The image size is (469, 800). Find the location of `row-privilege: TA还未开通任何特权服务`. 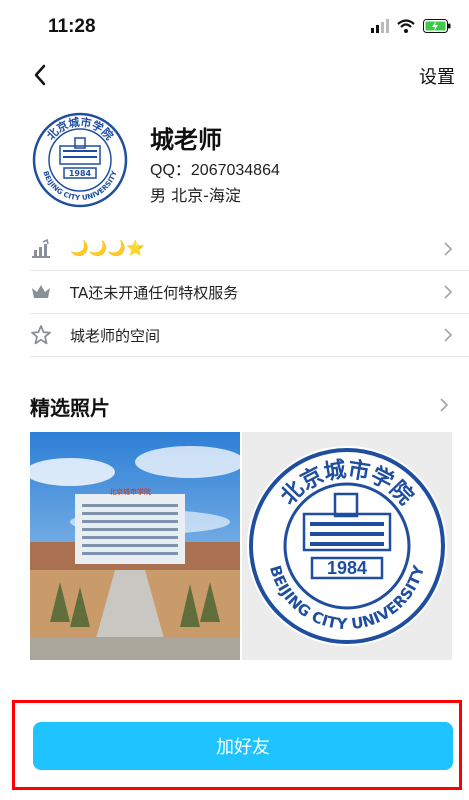

row-privilege: TA还未开通任何特权服务 is located at coordinates (249, 292).